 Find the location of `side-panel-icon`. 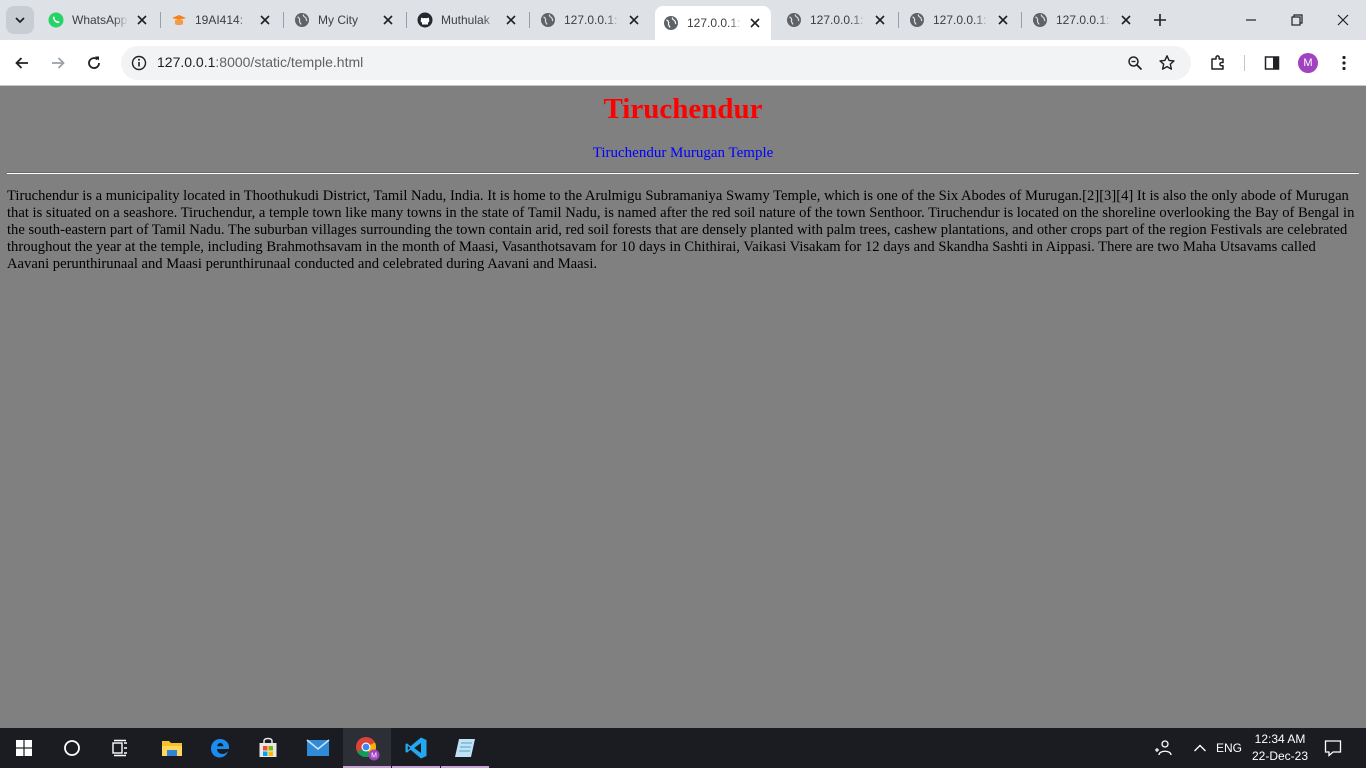

side-panel-icon is located at coordinates (1272, 63).